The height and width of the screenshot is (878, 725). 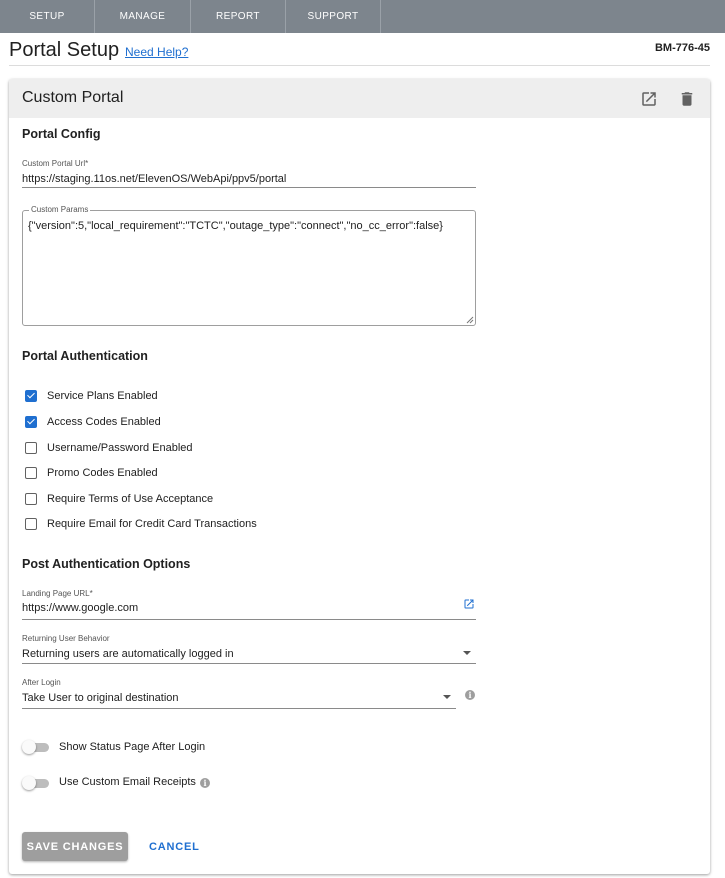 What do you see at coordinates (47, 16) in the screenshot?
I see `tab-setup: SETUP` at bounding box center [47, 16].